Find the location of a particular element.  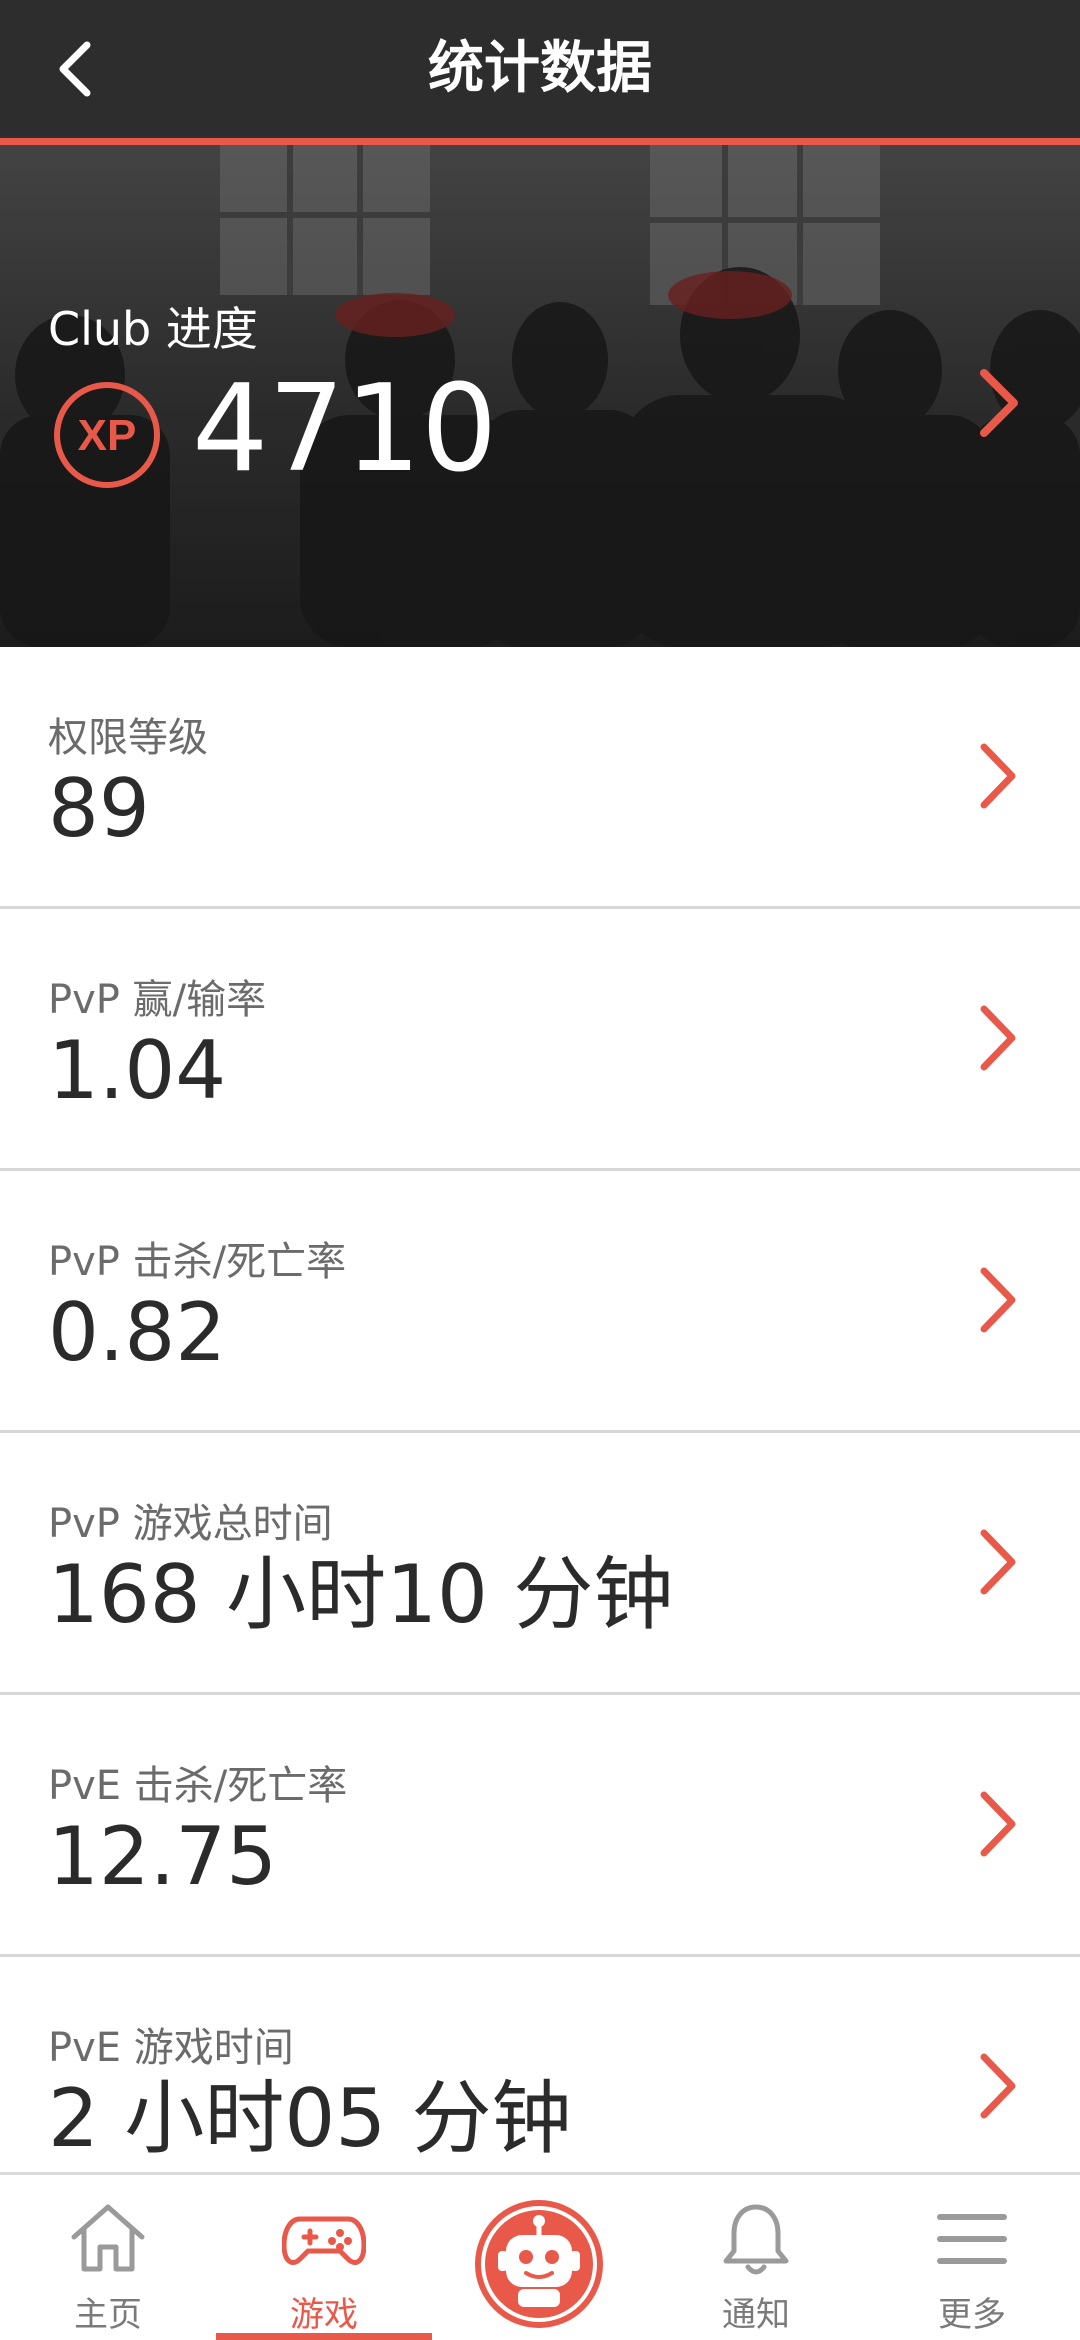

nav-item-notifications: 通知 is located at coordinates (756, 2257).